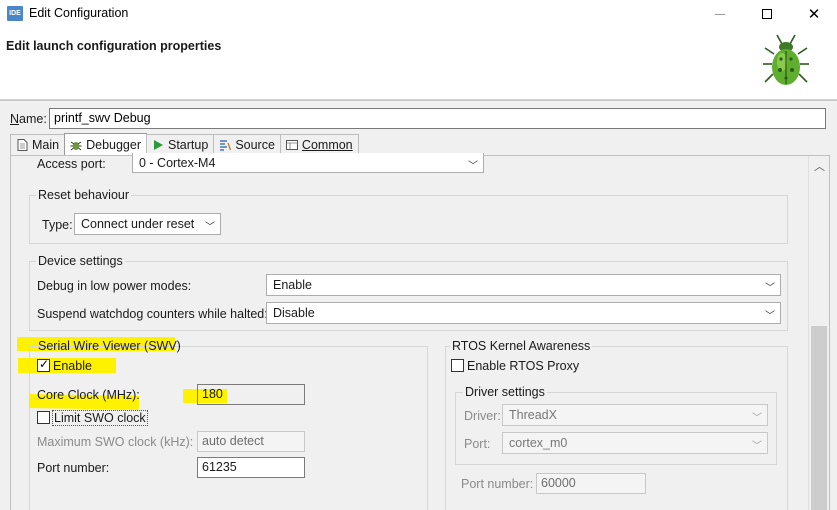 The width and height of the screenshot is (837, 510). Describe the element at coordinates (521, 346) in the screenshot. I see `rtos-title: RTOS Kernel Awareness` at that location.